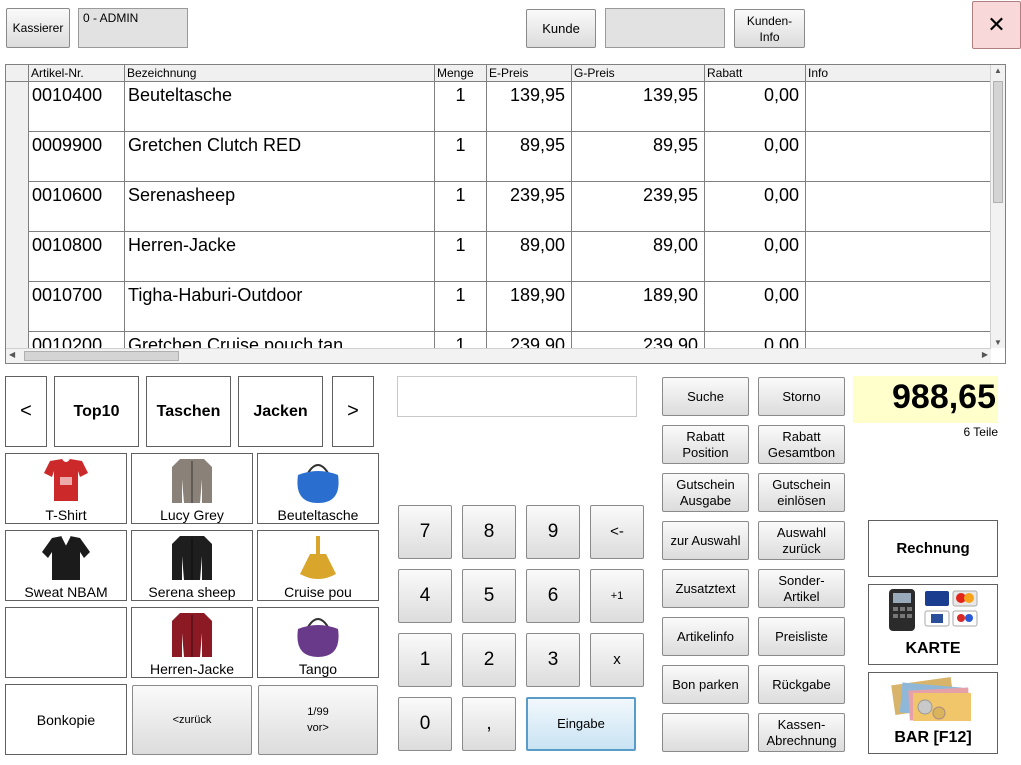 This screenshot has width=1021, height=765. Describe the element at coordinates (192, 515) in the screenshot. I see `product-label: Lucy Grey` at that location.